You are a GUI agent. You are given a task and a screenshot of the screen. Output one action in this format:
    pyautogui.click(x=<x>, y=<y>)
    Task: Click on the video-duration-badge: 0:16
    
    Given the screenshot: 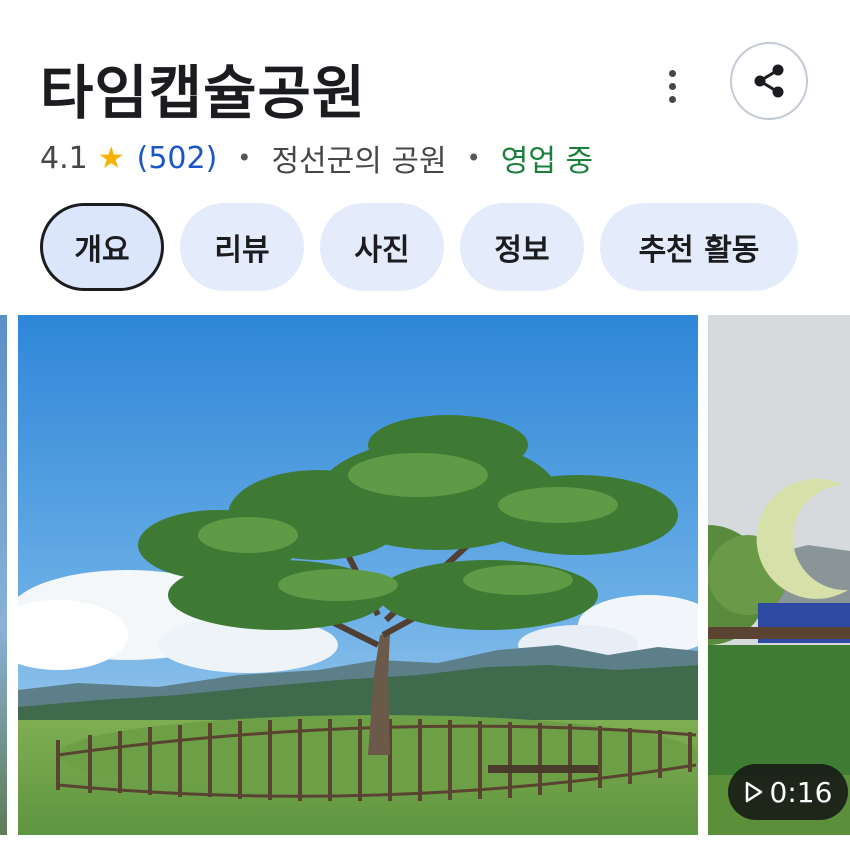 What is the action you would take?
    pyautogui.click(x=788, y=792)
    